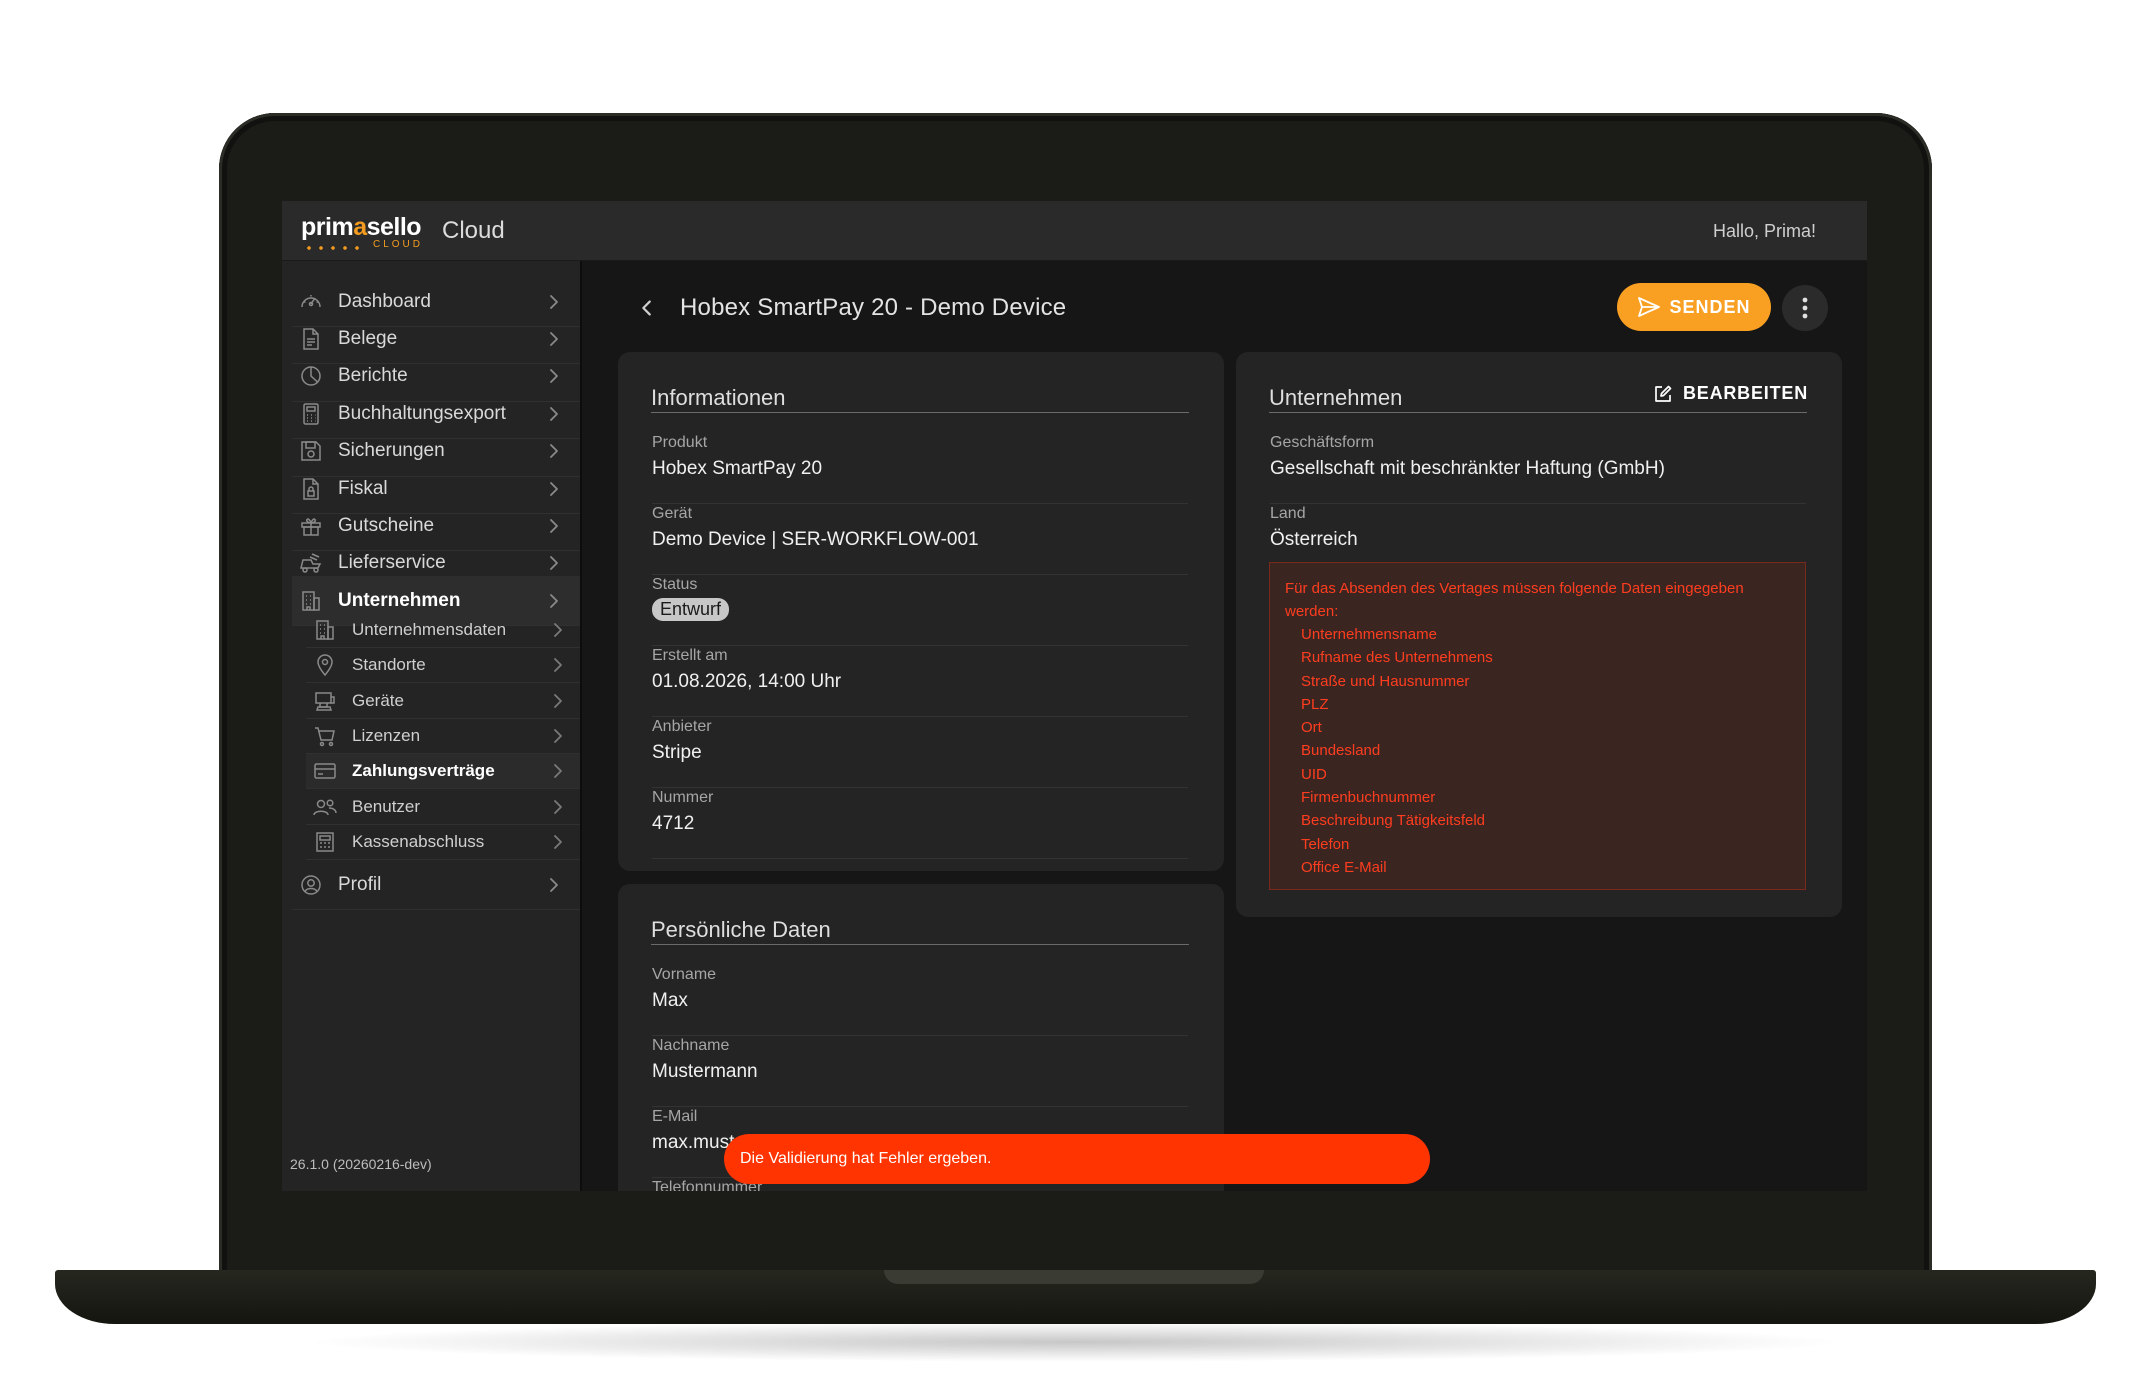 This screenshot has height=1382, width=2143. What do you see at coordinates (1649, 307) in the screenshot?
I see `send-icon` at bounding box center [1649, 307].